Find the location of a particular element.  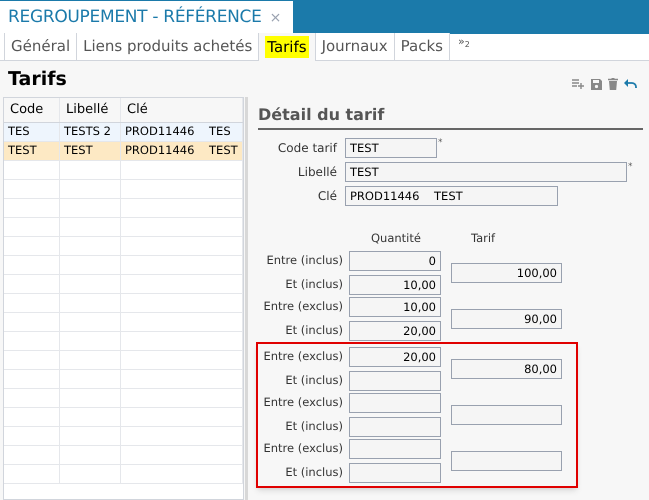

column-header: Quantité is located at coordinates (396, 238).